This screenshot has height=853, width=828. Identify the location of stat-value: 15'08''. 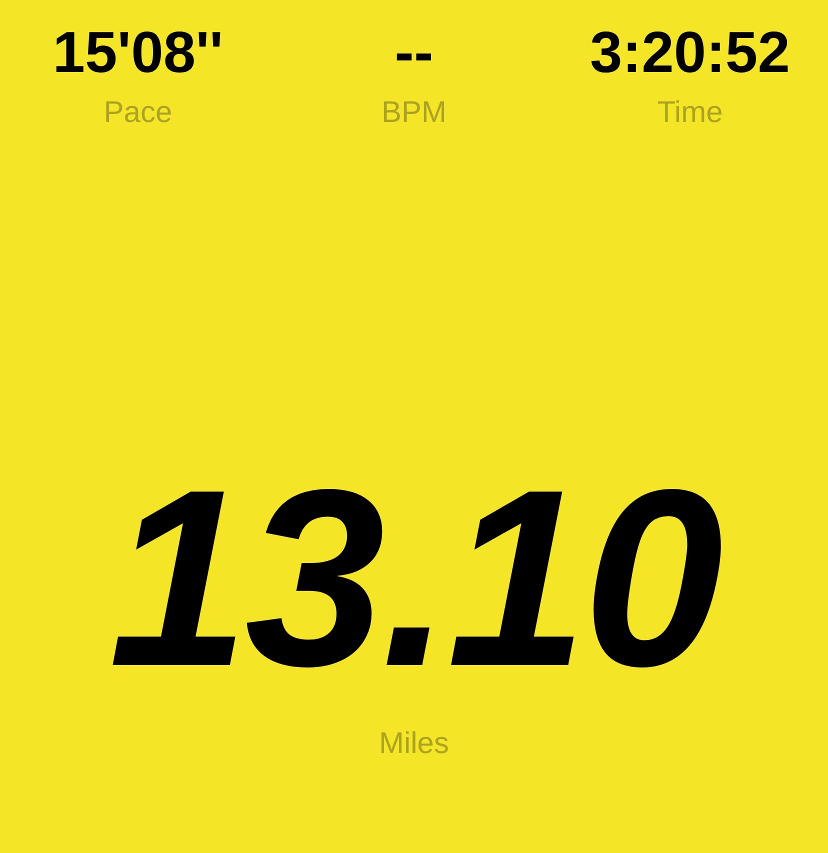
(138, 53).